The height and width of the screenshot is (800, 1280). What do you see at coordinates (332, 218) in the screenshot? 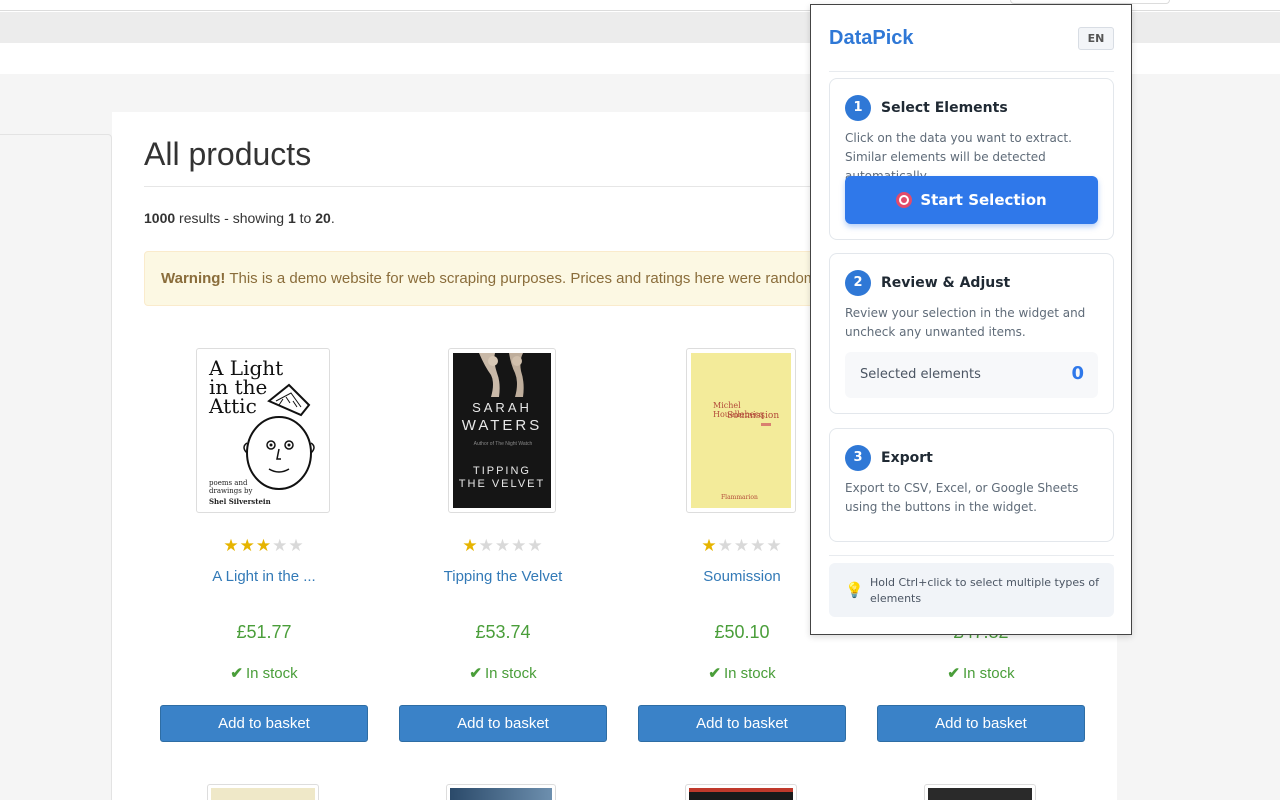
I see `results-text: .` at bounding box center [332, 218].